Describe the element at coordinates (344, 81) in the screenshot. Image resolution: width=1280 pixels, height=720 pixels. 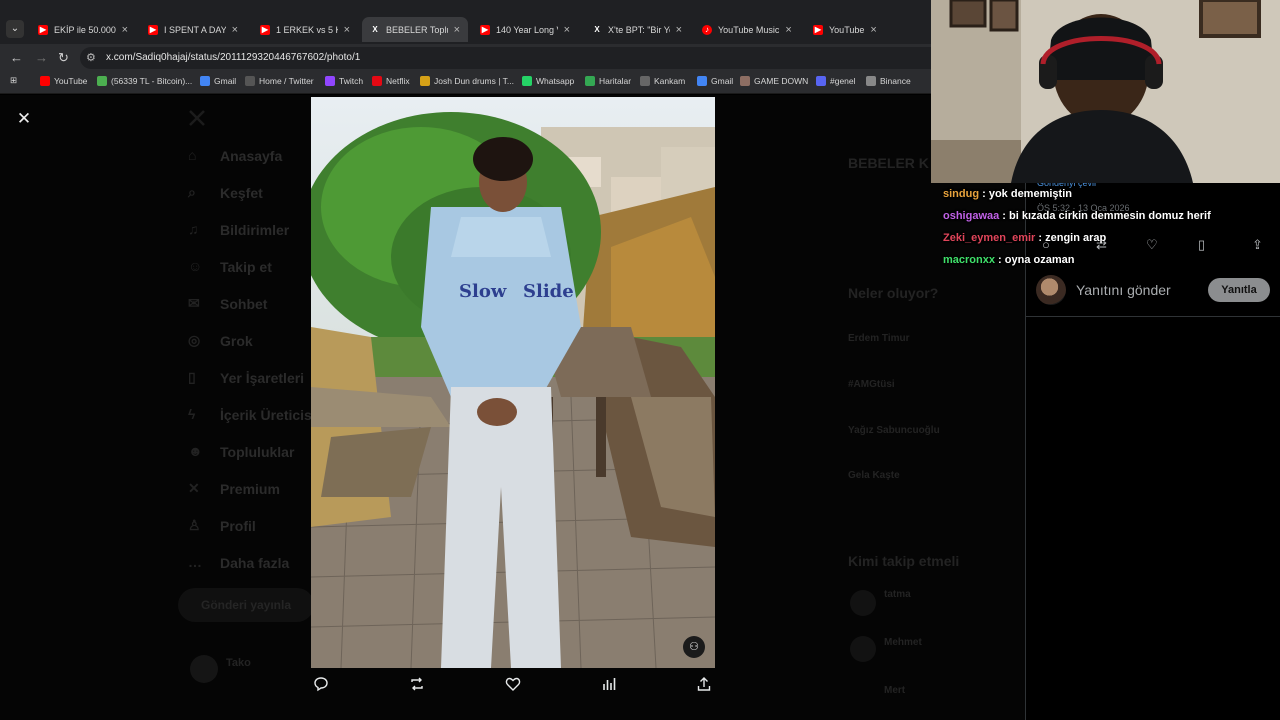
I see `bookmark-item: Twitch` at that location.